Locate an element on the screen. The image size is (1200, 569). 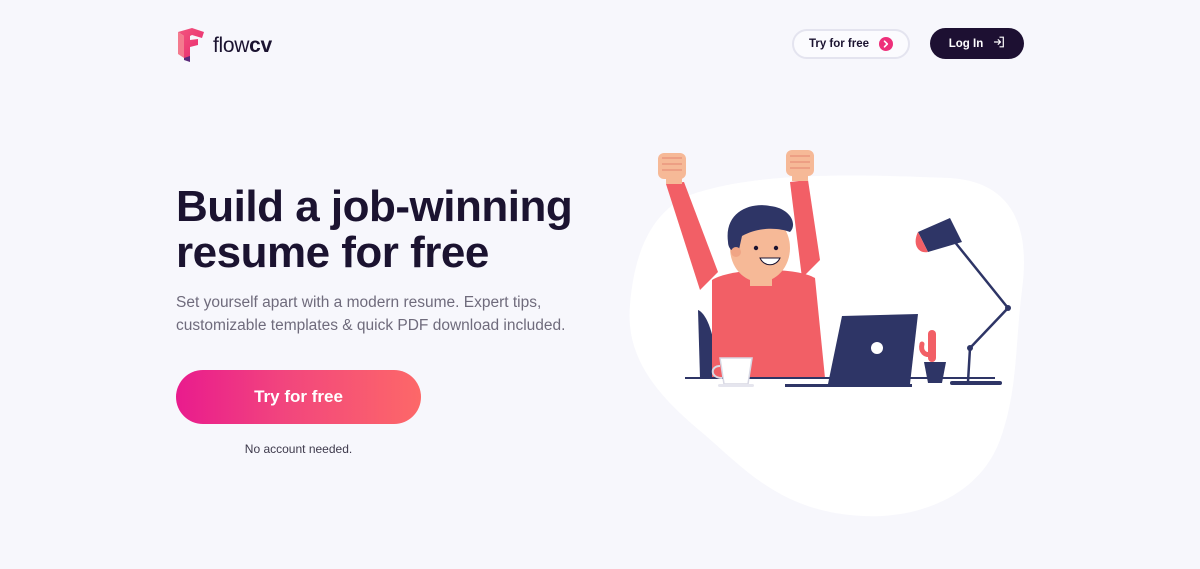
arrow-right-icon is located at coordinates (886, 43).